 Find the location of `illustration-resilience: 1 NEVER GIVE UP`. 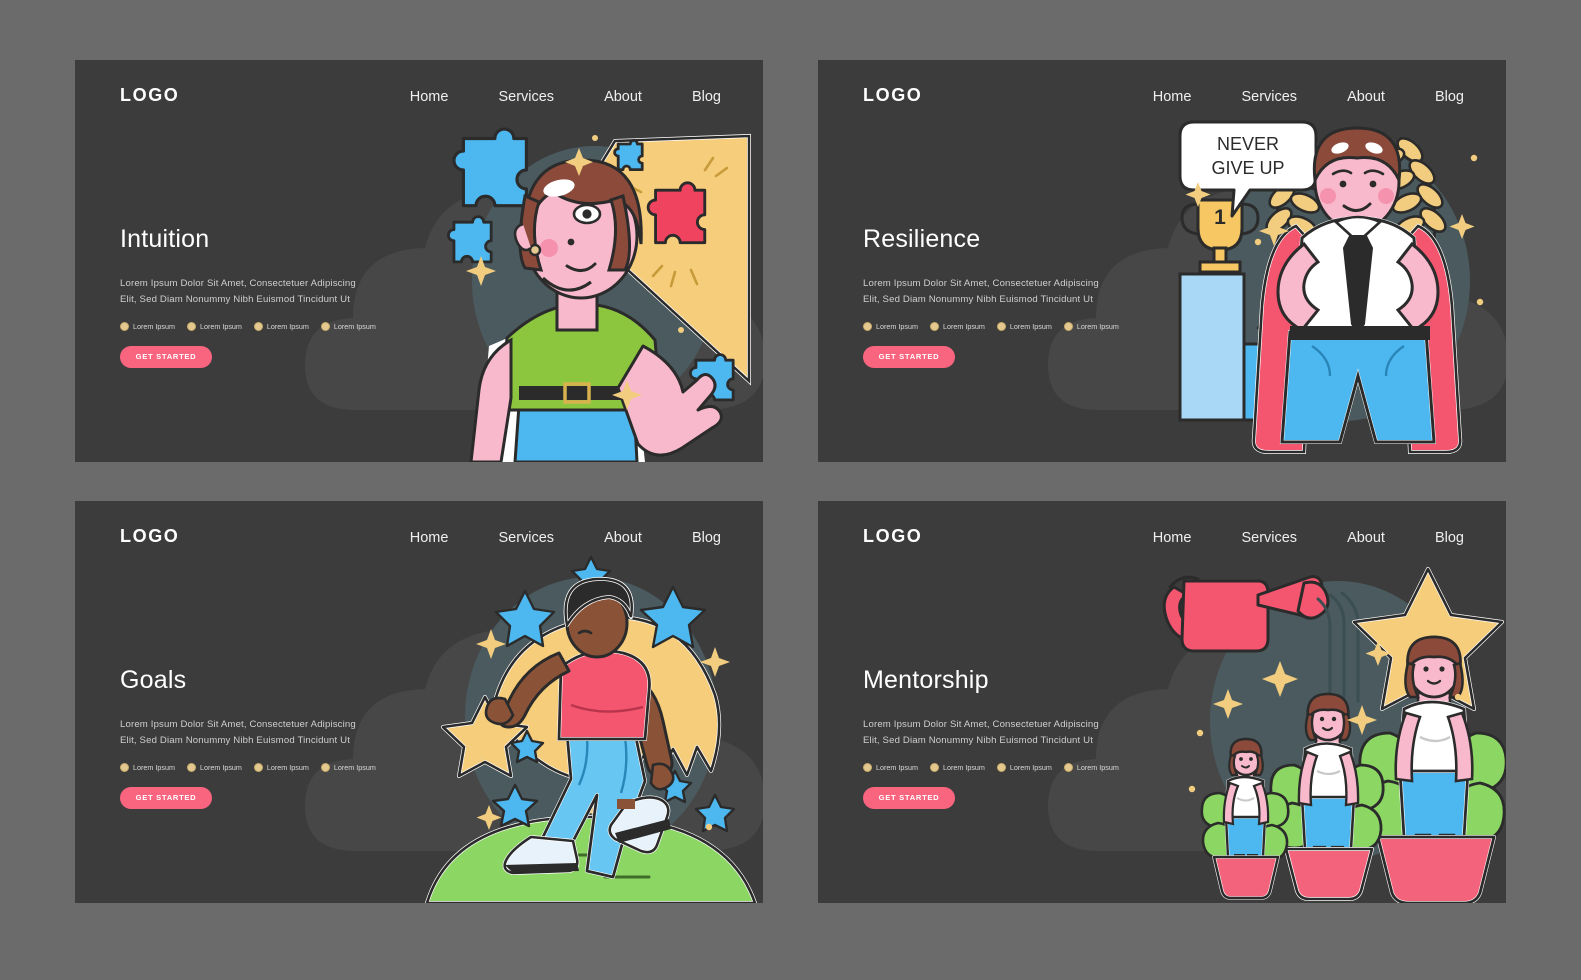

illustration-resilience: 1 NEVER GIVE UP is located at coordinates (1334, 279).